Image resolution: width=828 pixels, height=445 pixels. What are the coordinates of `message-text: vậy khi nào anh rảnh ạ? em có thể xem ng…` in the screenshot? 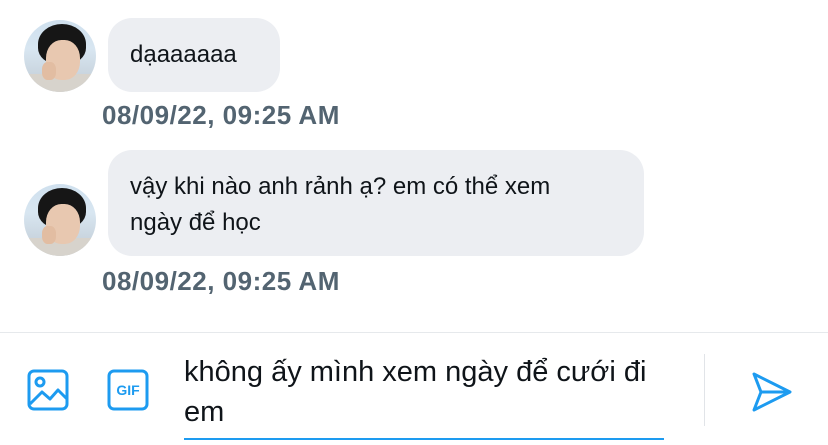 It's located at (340, 204).